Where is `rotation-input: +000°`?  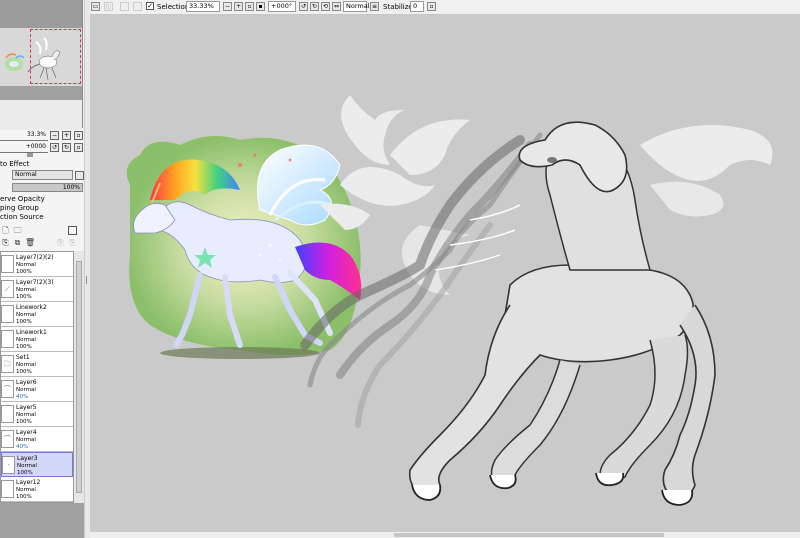 rotation-input: +000° is located at coordinates (282, 6).